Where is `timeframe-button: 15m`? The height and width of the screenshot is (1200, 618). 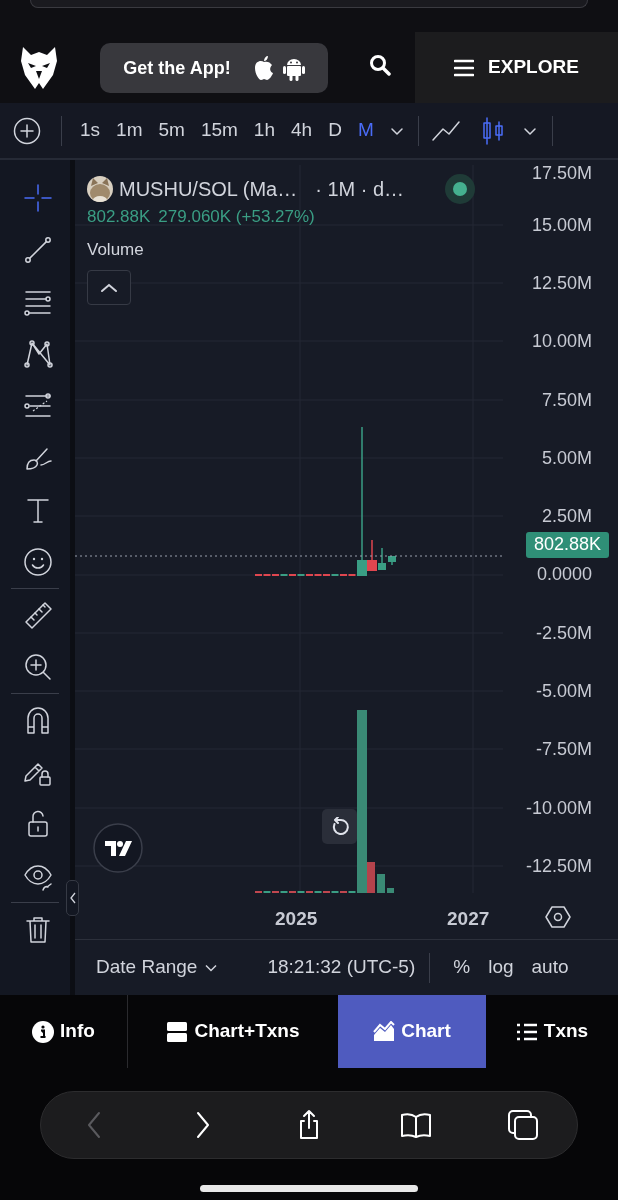 timeframe-button: 15m is located at coordinates (219, 130).